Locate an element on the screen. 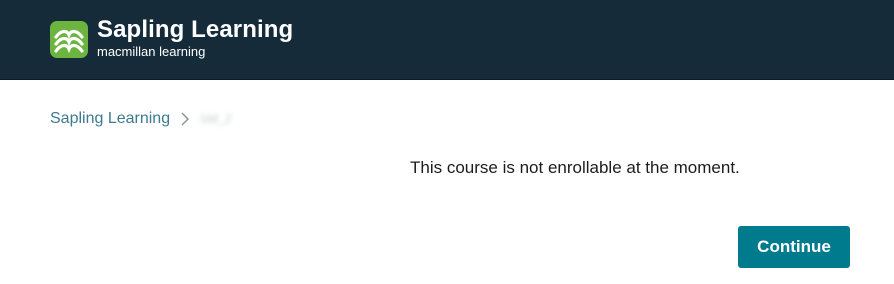 This screenshot has height=284, width=894. breadcrumb-home-link: Sapling Learning is located at coordinates (110, 119).